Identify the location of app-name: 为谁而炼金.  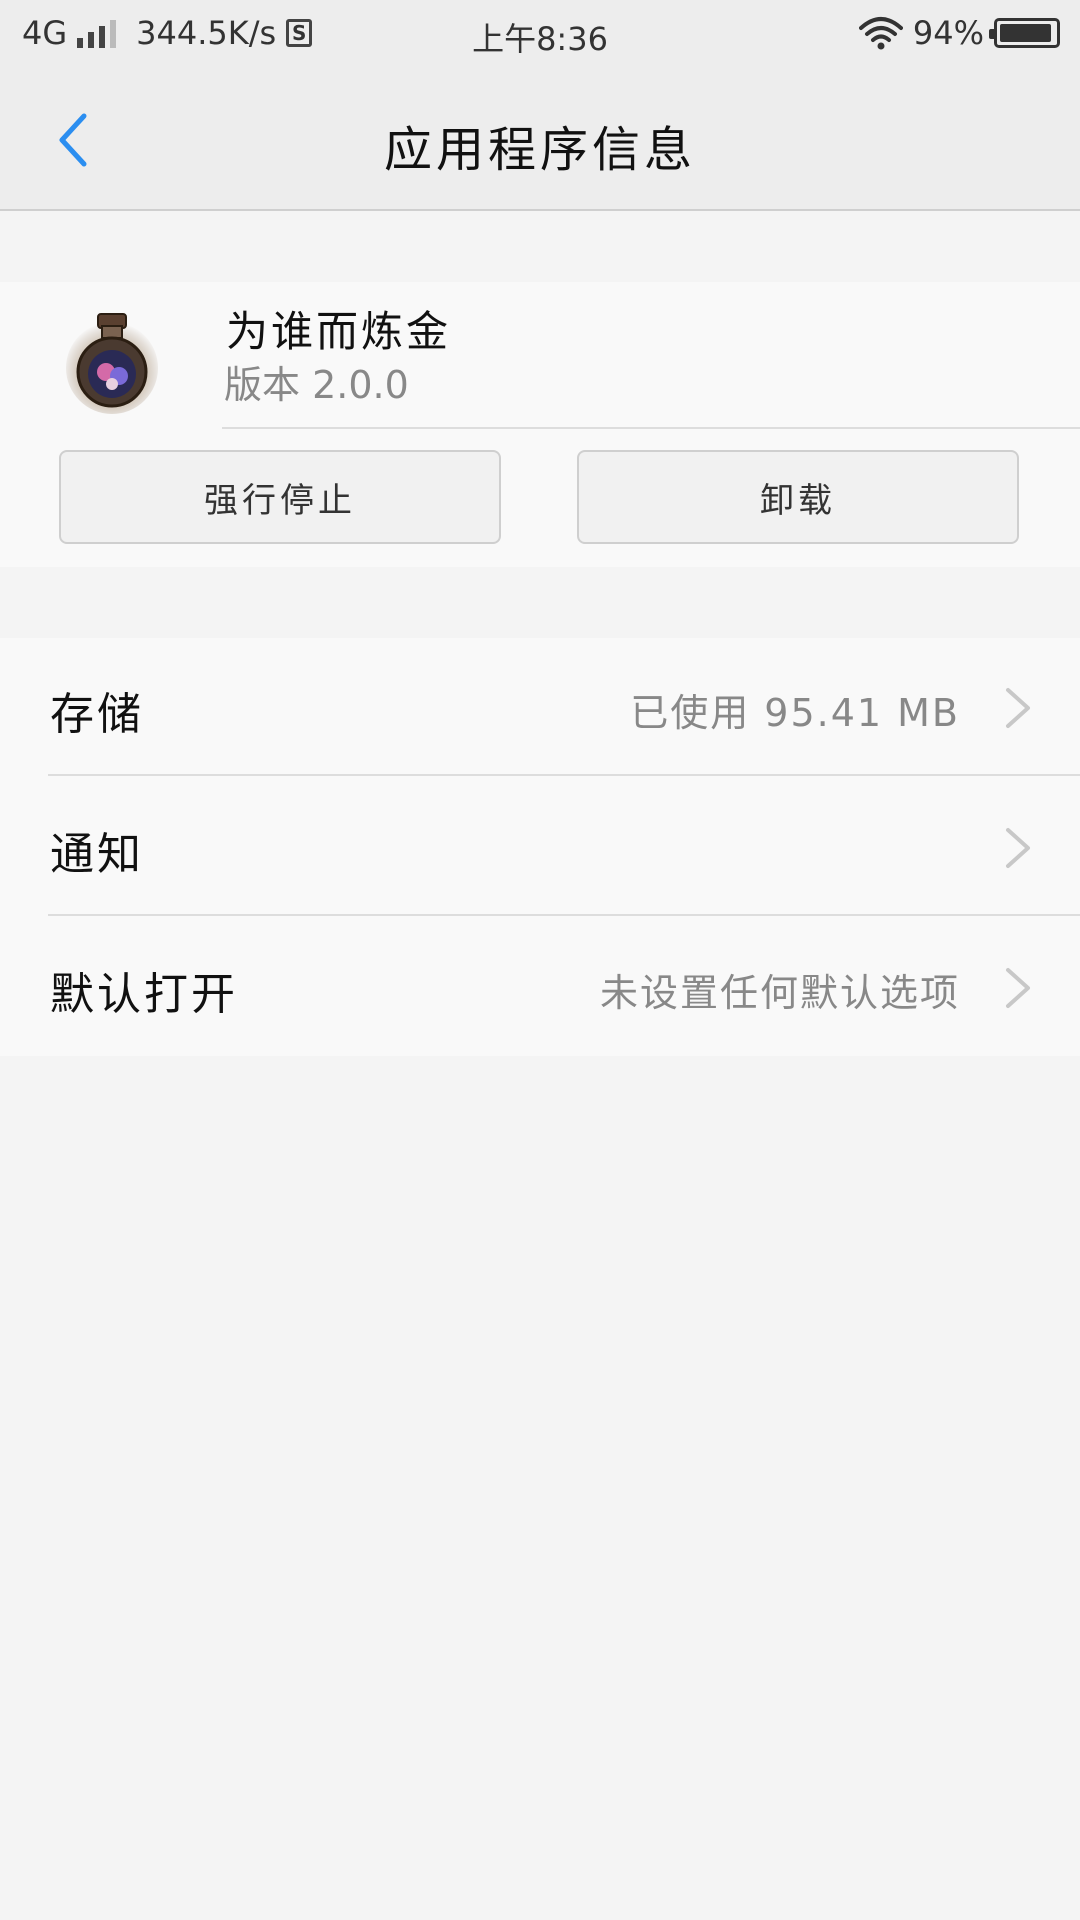
(339, 331).